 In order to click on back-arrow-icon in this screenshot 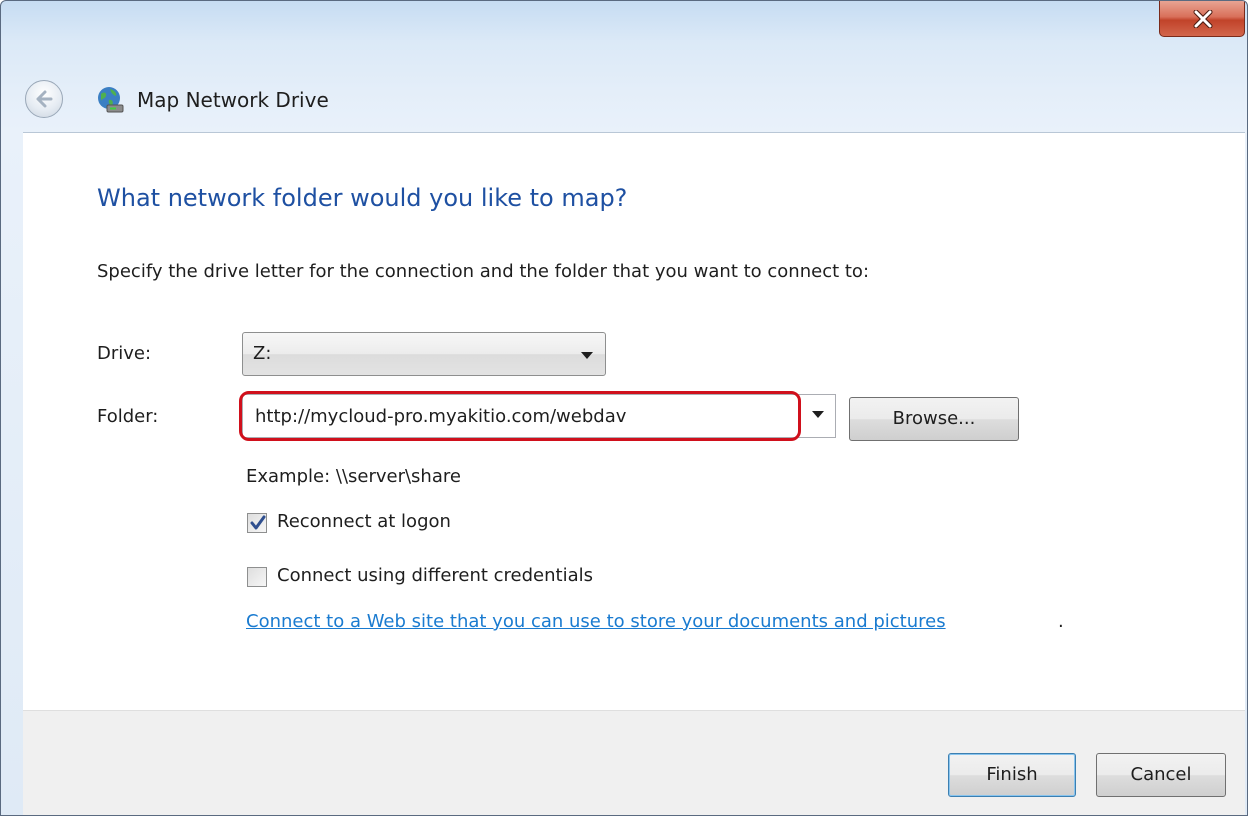, I will do `click(44, 99)`.